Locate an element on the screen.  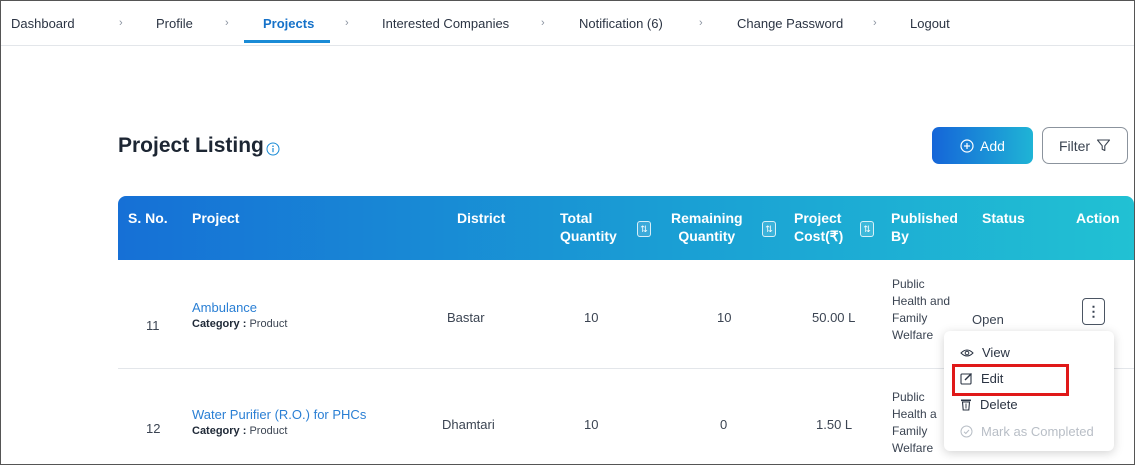
col-header-remaining-line1: Remaining is located at coordinates (707, 218).